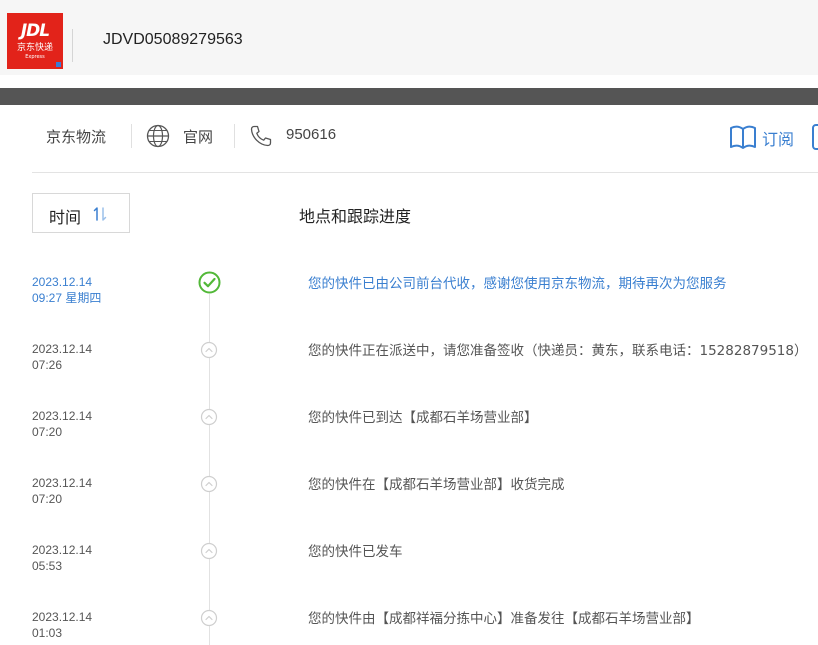 The height and width of the screenshot is (645, 818). Describe the element at coordinates (504, 619) in the screenshot. I see `event-description: 您的快件由【成都祥福分拣中心】准备发往【成都石羊场营业部】` at that location.